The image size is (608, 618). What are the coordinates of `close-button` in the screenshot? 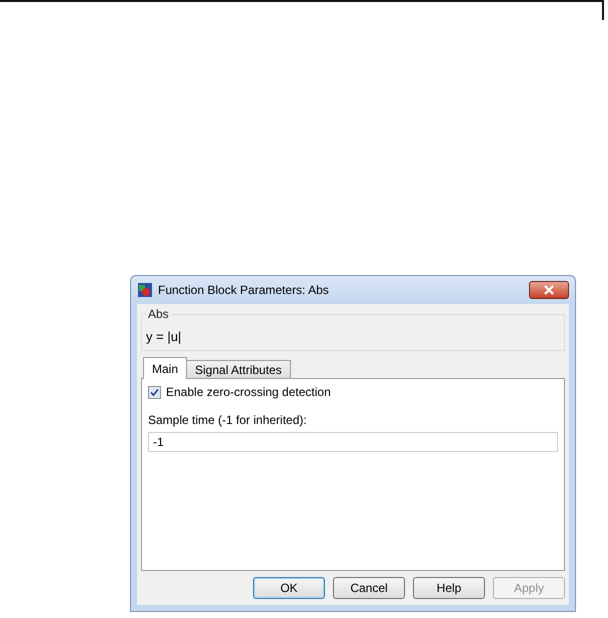 It's located at (549, 290).